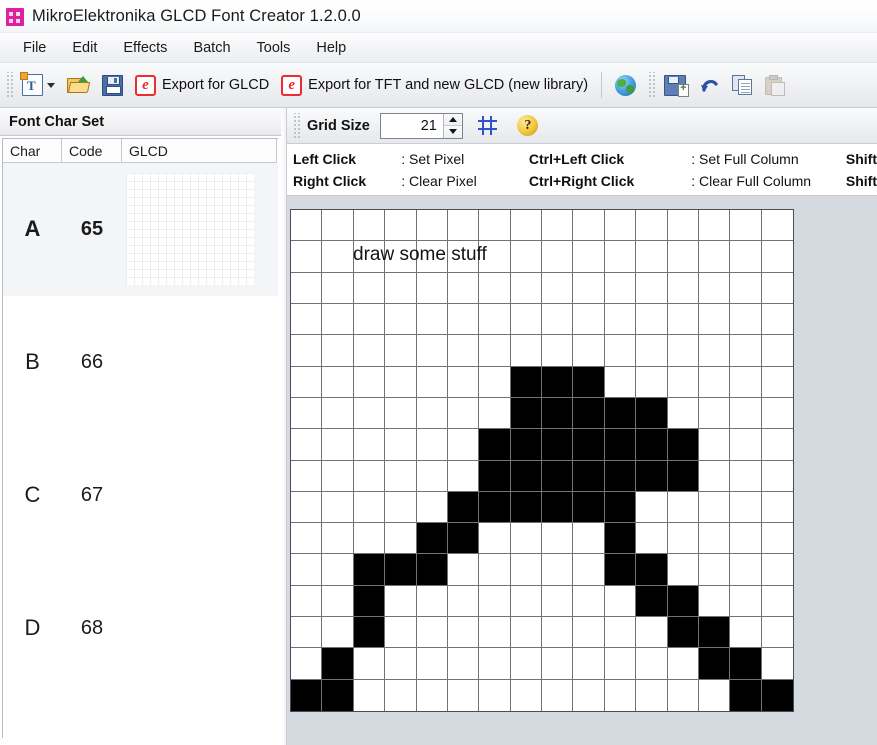 The image size is (877, 745). What do you see at coordinates (140, 495) in the screenshot?
I see `table-row: C 67` at bounding box center [140, 495].